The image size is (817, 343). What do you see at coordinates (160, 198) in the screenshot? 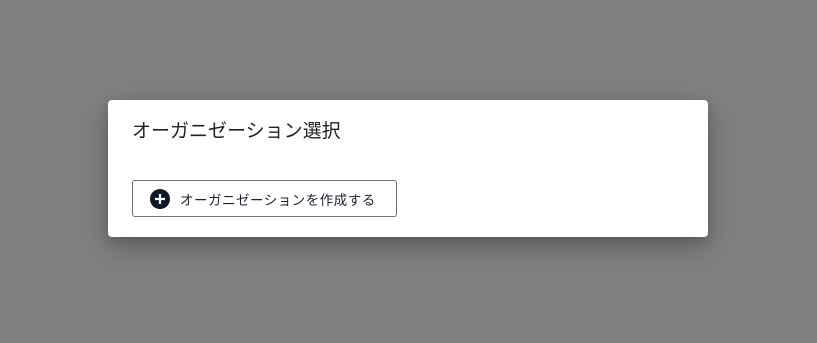
I see `plus-circle-icon` at bounding box center [160, 198].